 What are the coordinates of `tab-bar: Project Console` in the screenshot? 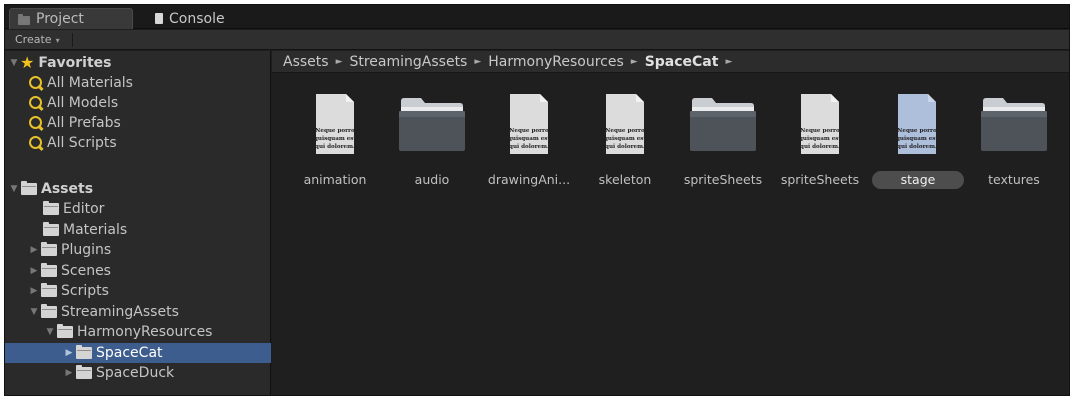 It's located at (537, 17).